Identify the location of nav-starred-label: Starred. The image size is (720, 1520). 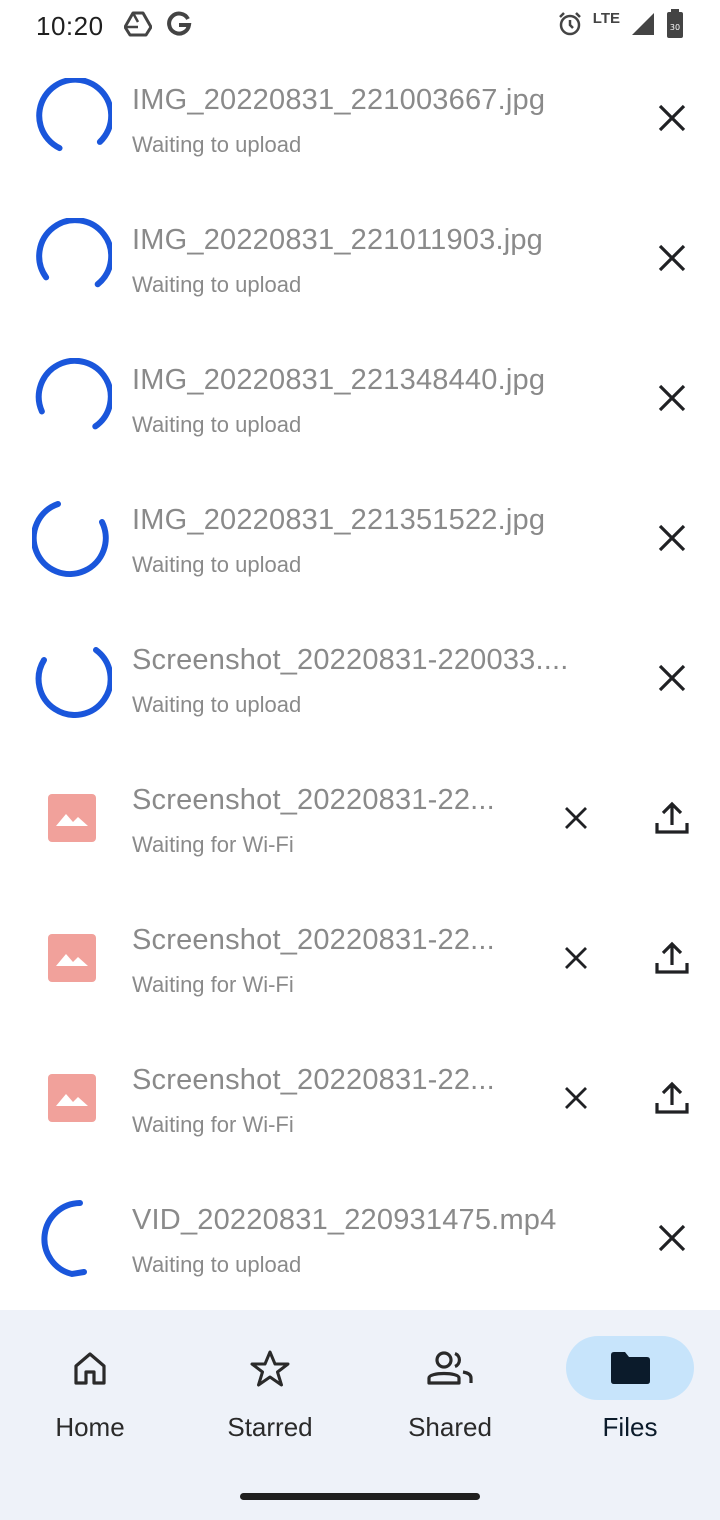
(270, 1427).